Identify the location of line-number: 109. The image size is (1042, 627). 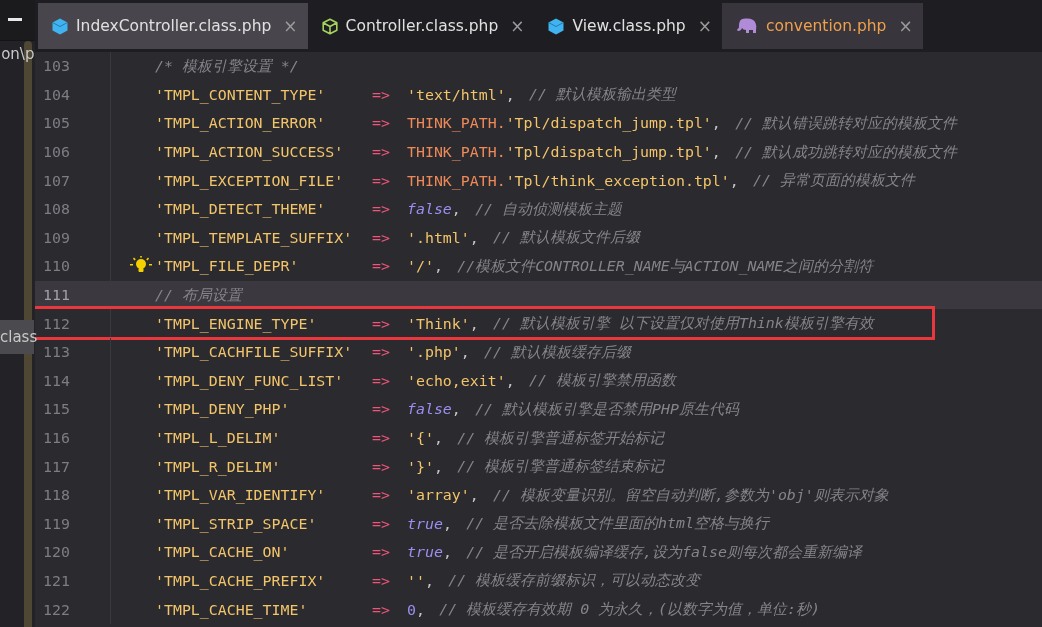
(73, 238).